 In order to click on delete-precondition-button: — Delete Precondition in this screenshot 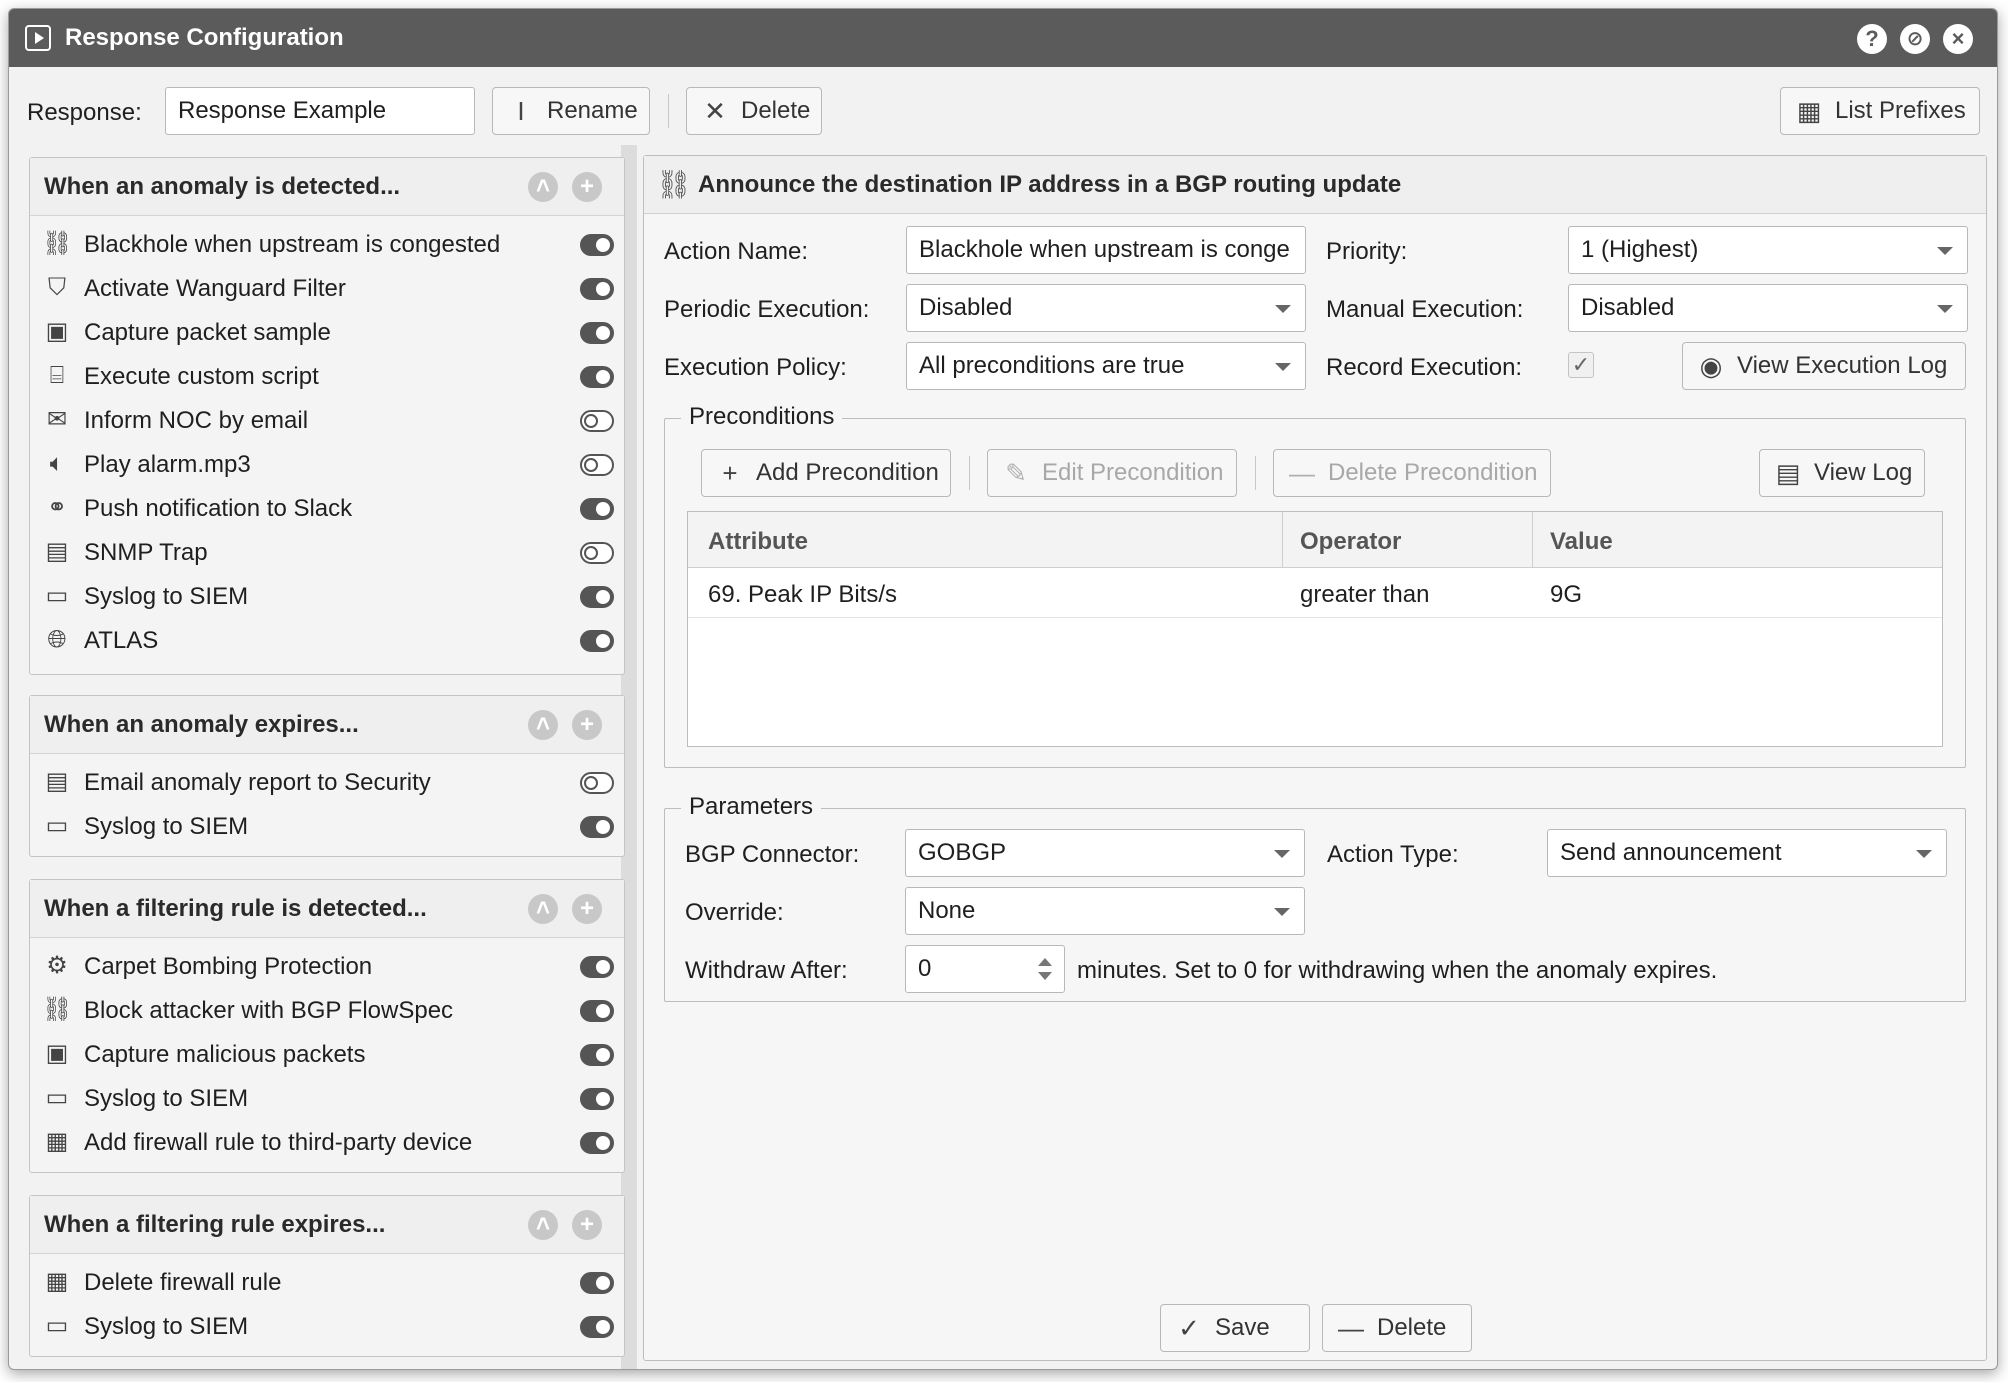, I will do `click(1412, 473)`.